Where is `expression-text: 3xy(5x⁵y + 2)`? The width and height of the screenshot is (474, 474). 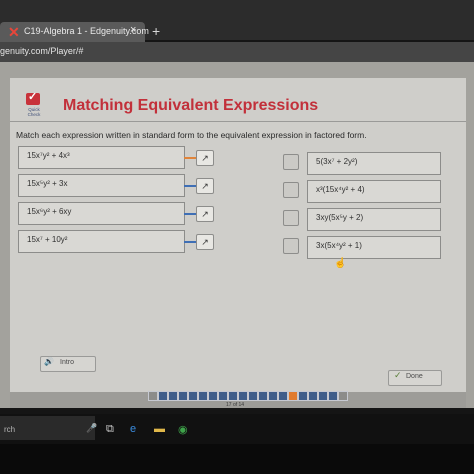 expression-text: 3xy(5x⁵y + 2) is located at coordinates (340, 217).